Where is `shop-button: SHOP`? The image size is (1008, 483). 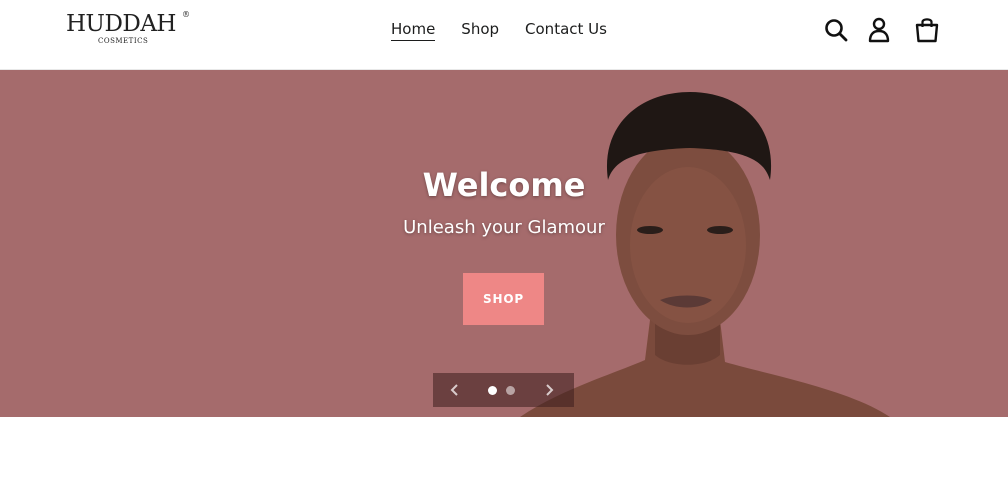 shop-button: SHOP is located at coordinates (503, 299).